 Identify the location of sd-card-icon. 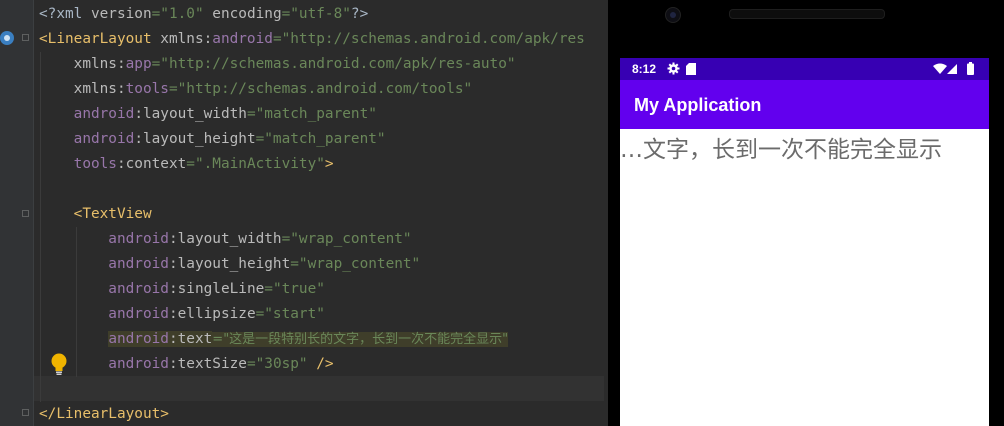
(691, 69).